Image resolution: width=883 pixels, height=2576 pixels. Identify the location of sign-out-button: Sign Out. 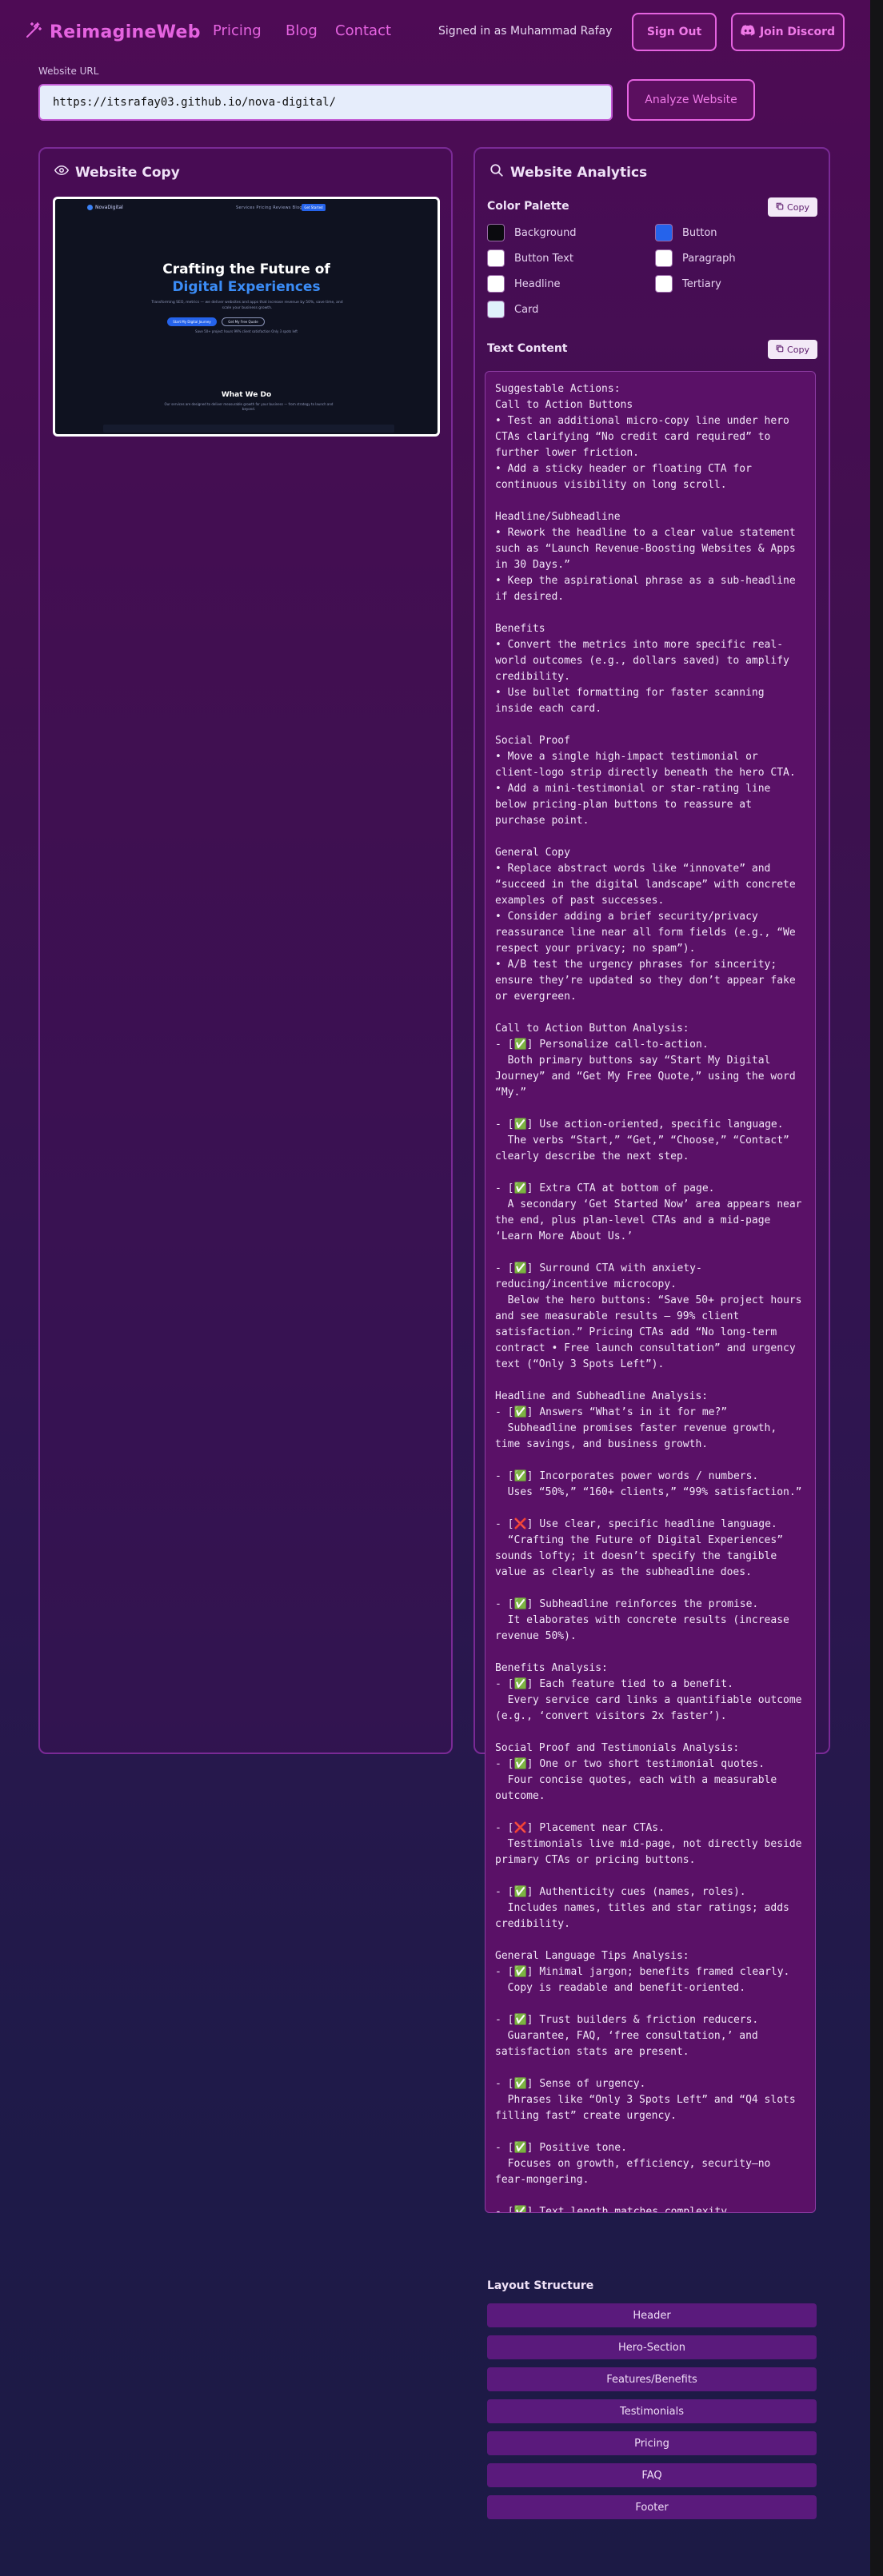
(674, 32).